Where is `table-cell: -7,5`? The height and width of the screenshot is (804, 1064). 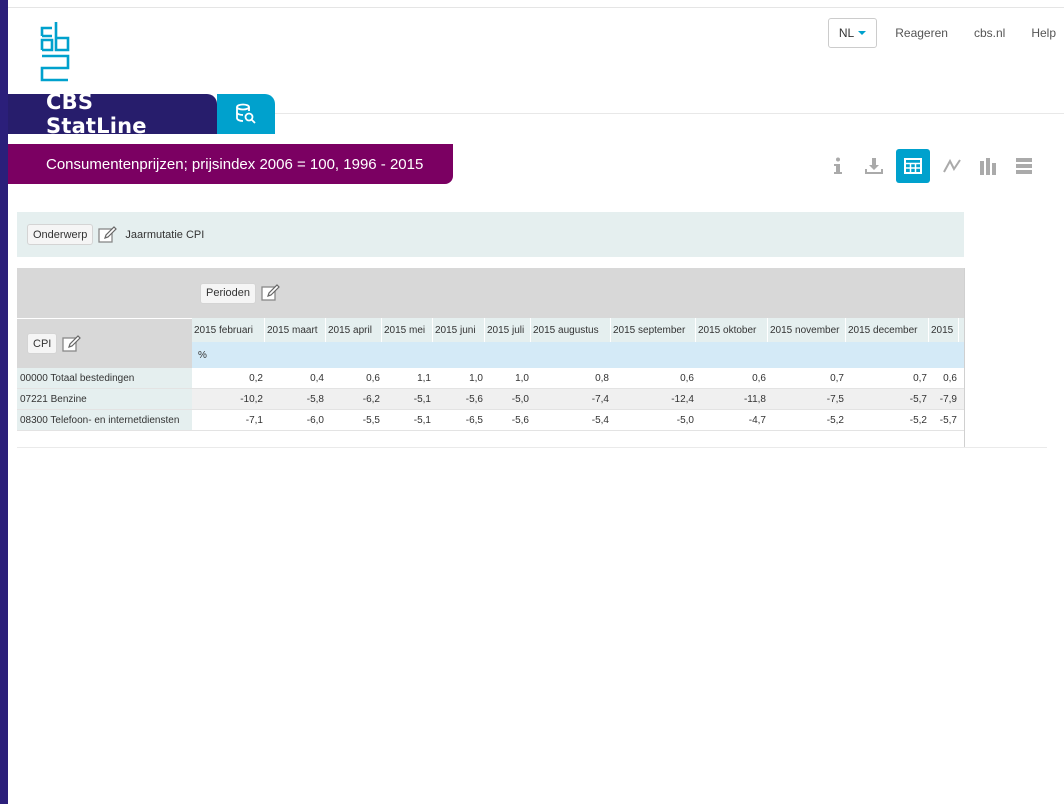 table-cell: -7,5 is located at coordinates (835, 399).